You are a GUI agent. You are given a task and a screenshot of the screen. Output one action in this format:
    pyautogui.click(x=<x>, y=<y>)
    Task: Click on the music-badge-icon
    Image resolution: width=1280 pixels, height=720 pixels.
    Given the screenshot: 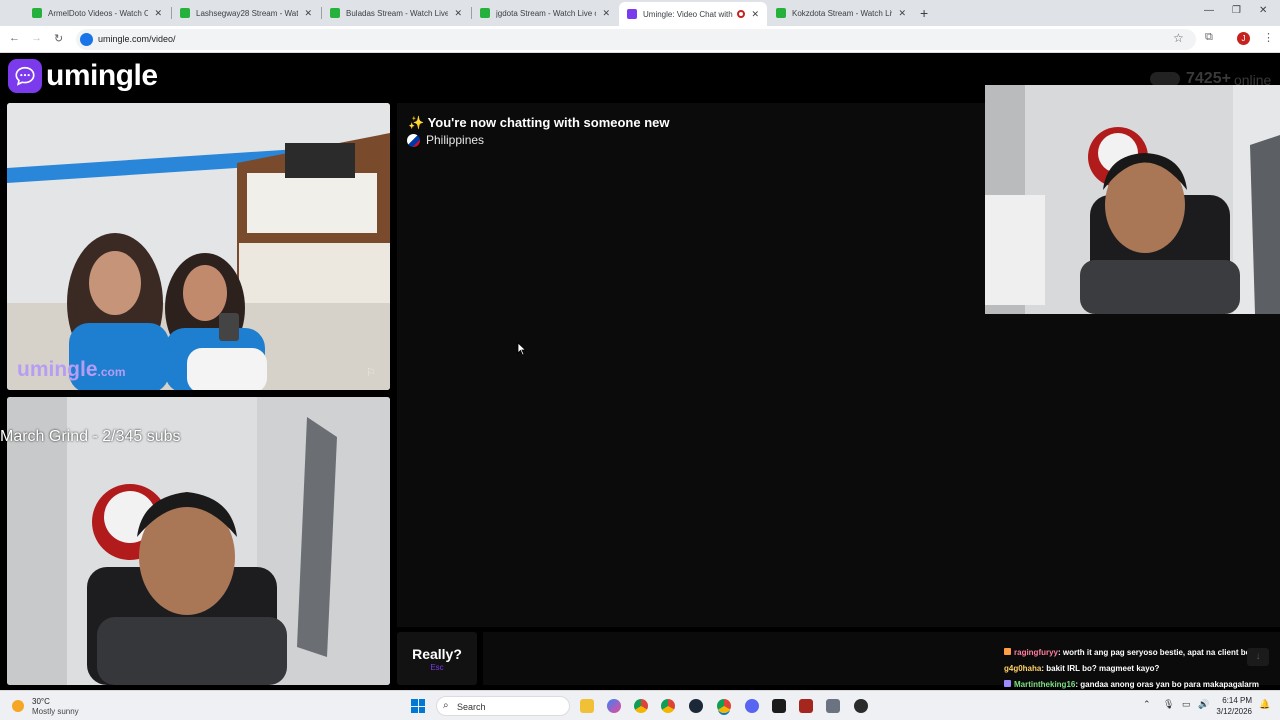 What is the action you would take?
    pyautogui.click(x=1007, y=683)
    